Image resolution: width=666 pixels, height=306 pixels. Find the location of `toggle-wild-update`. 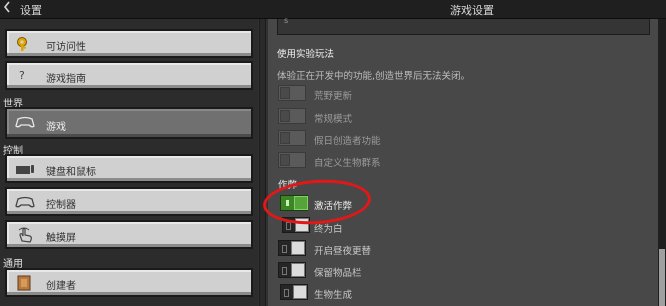

toggle-wild-update is located at coordinates (292, 93).